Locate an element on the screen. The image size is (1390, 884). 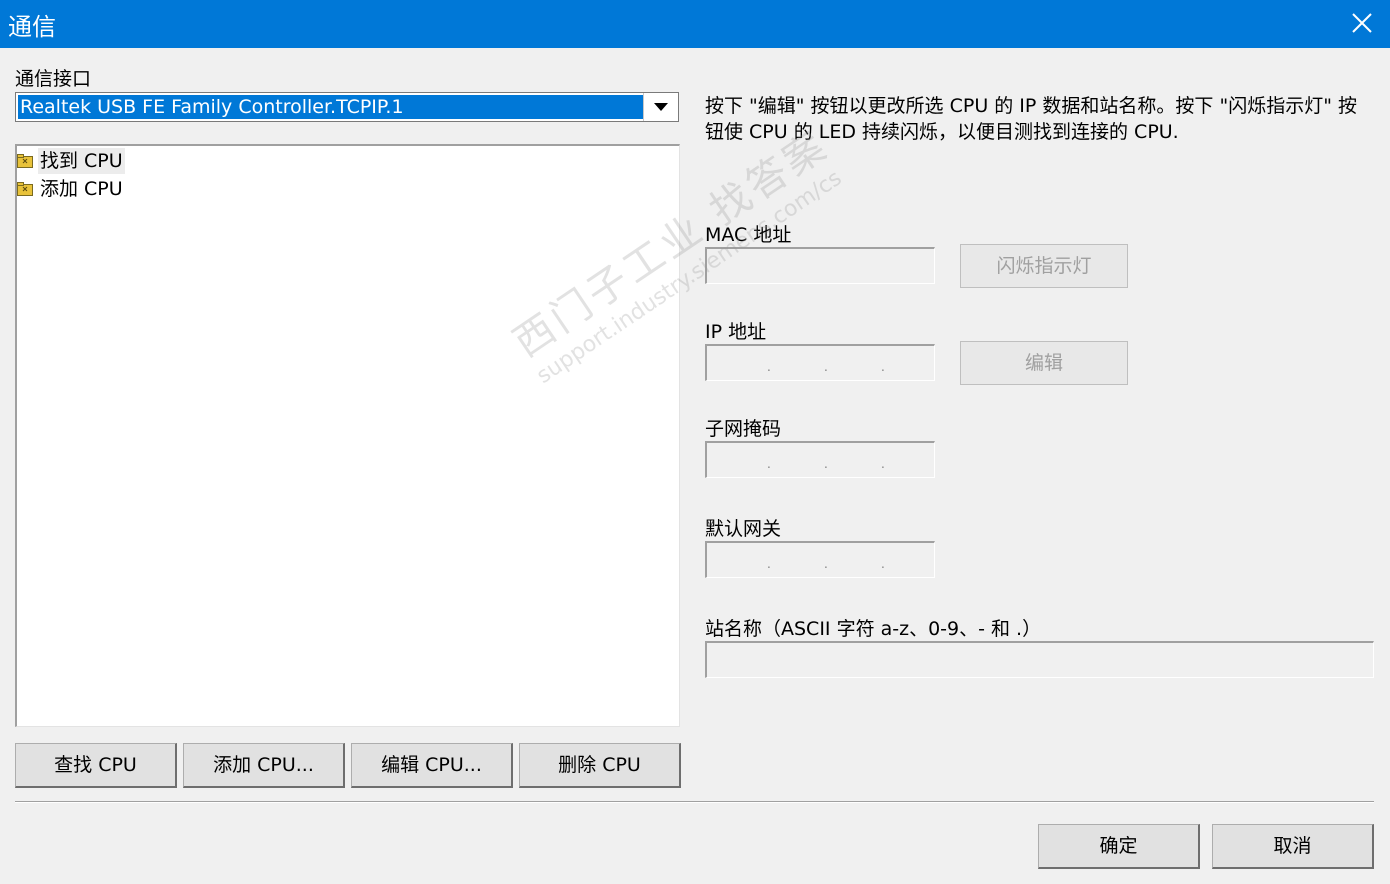
flash-led-button: 闪烁指示灯 is located at coordinates (1044, 266).